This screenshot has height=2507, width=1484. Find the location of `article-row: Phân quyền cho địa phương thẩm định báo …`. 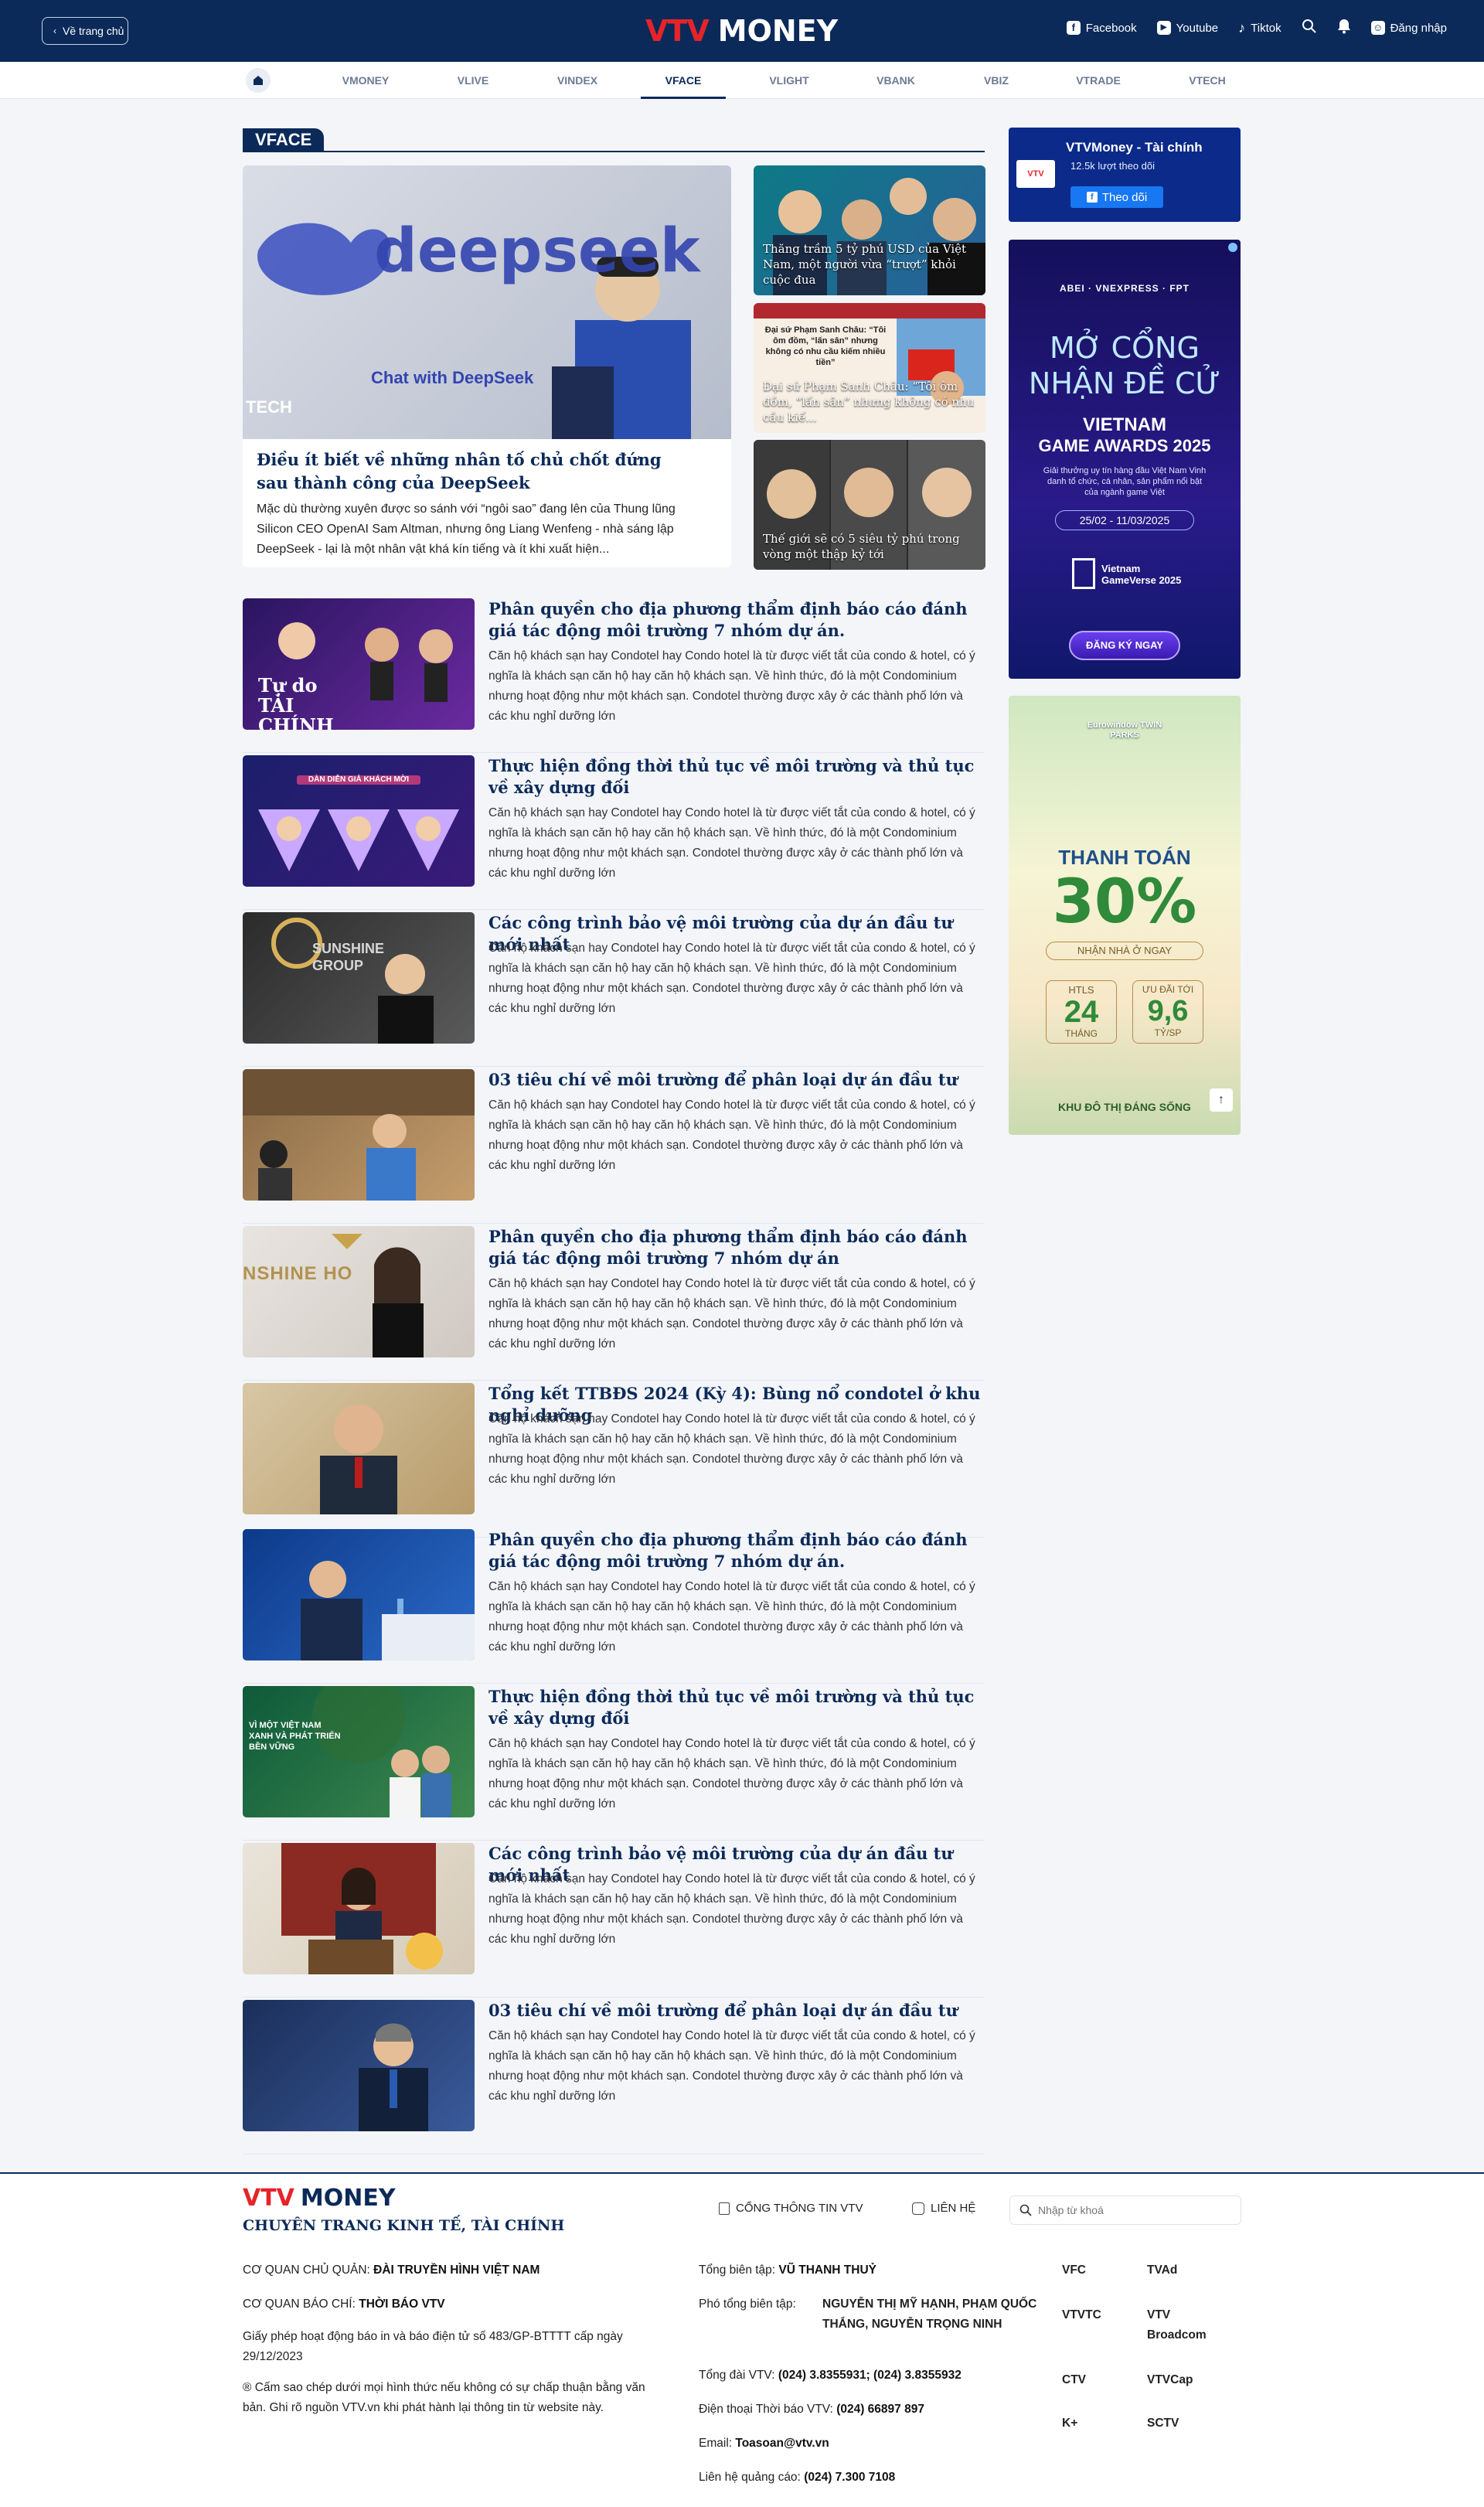

article-row: Phân quyền cho địa phương thẩm định báo … is located at coordinates (614, 1606).